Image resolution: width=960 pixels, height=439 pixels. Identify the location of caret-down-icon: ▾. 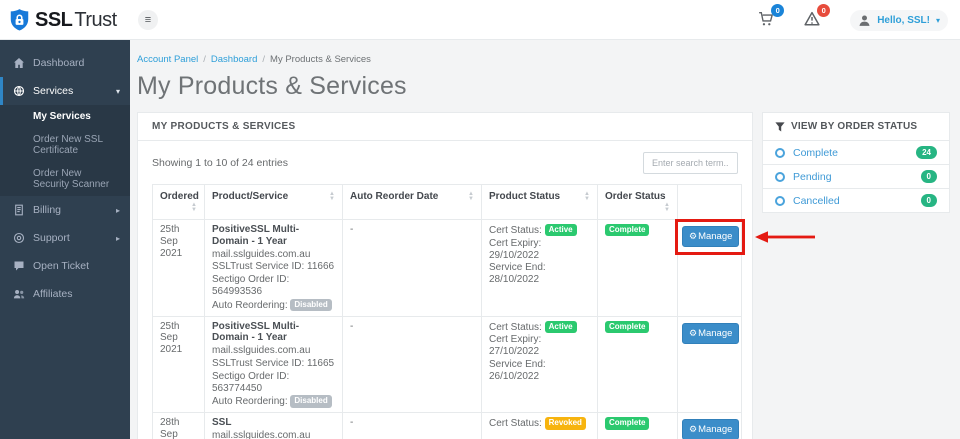
(937, 20).